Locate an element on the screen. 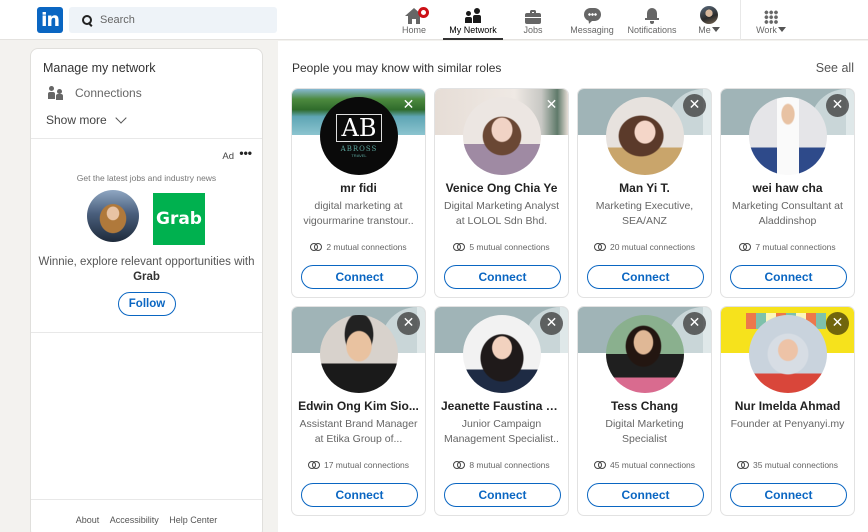 The image size is (868, 532). nav-label: Messaging is located at coordinates (592, 30).